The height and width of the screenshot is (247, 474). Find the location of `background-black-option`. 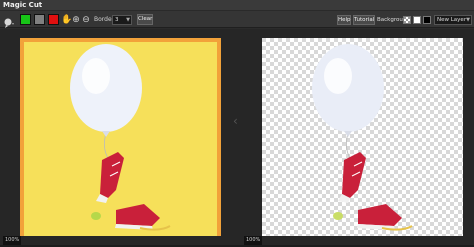

background-black-option is located at coordinates (427, 20).